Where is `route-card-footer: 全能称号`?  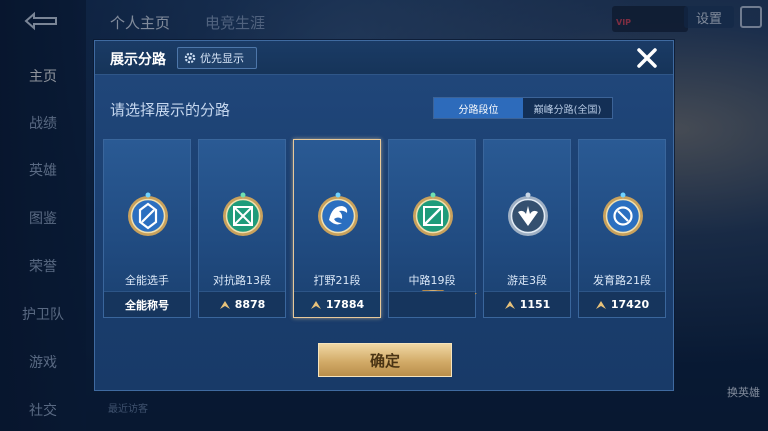 route-card-footer: 全能称号 is located at coordinates (147, 304).